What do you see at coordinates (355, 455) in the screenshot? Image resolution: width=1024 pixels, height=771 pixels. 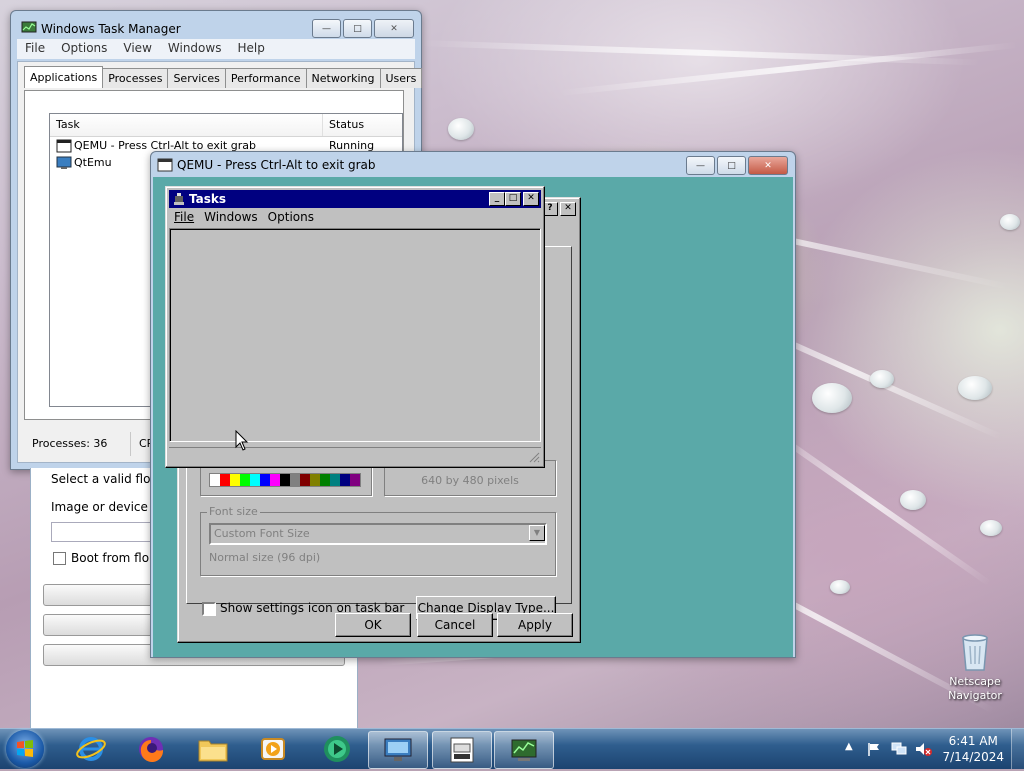 I see `tasks-status-bar` at bounding box center [355, 455].